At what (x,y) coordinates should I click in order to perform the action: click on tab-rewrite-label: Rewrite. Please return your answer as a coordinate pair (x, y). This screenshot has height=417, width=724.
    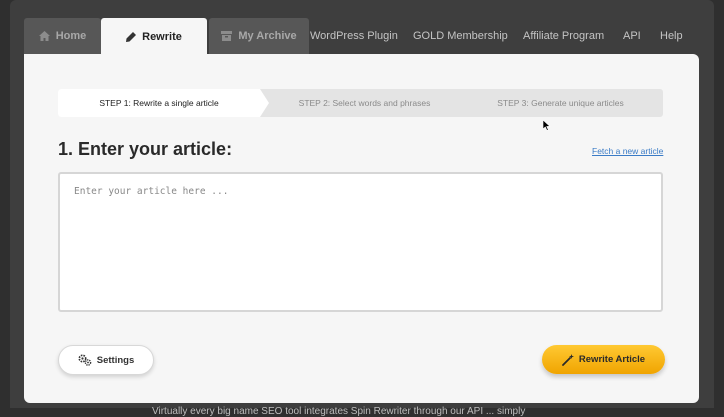
    Looking at the image, I should click on (162, 37).